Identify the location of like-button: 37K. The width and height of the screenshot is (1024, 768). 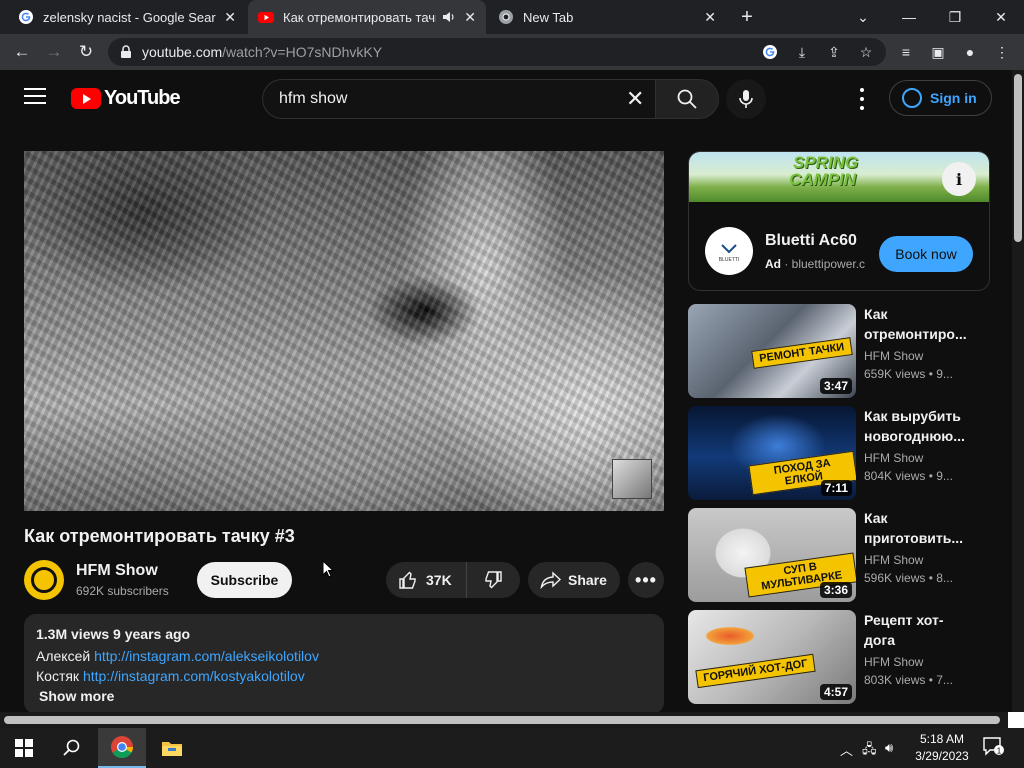
(426, 580).